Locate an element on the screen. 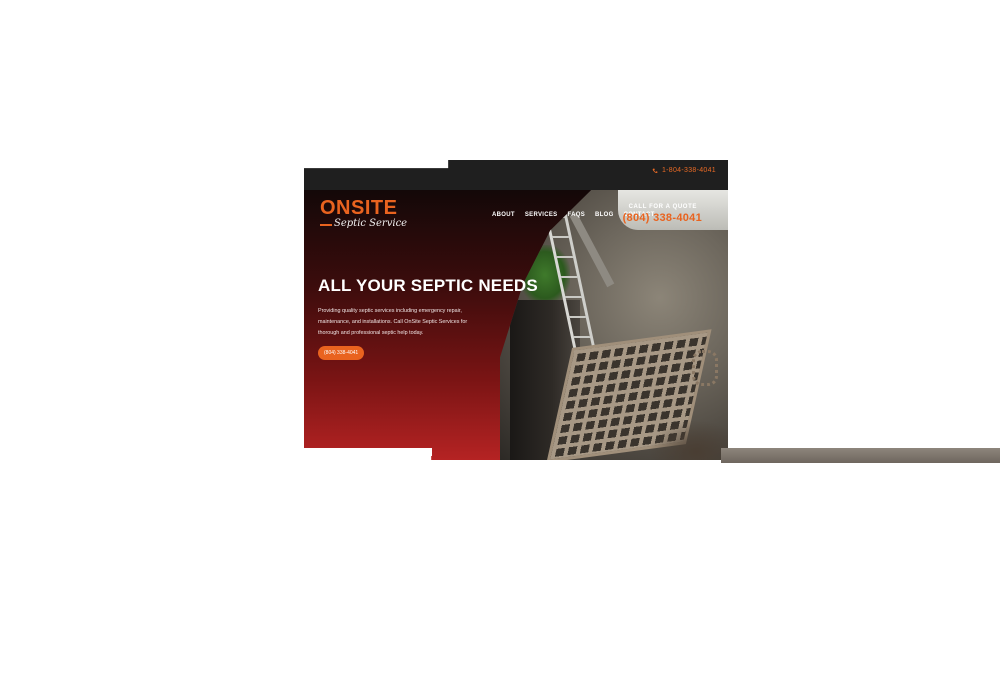  logo-sub-text: Septic Service is located at coordinates (370, 223).